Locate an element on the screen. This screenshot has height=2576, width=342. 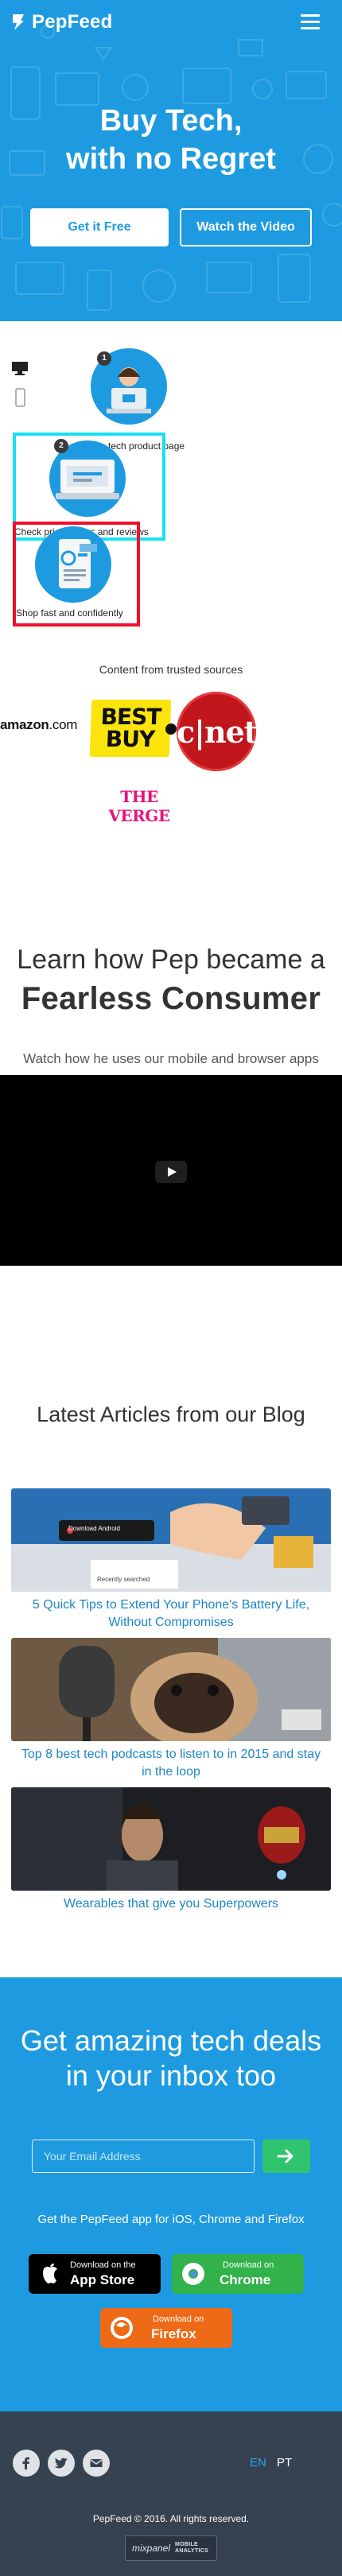
chrome-icon is located at coordinates (193, 2274).